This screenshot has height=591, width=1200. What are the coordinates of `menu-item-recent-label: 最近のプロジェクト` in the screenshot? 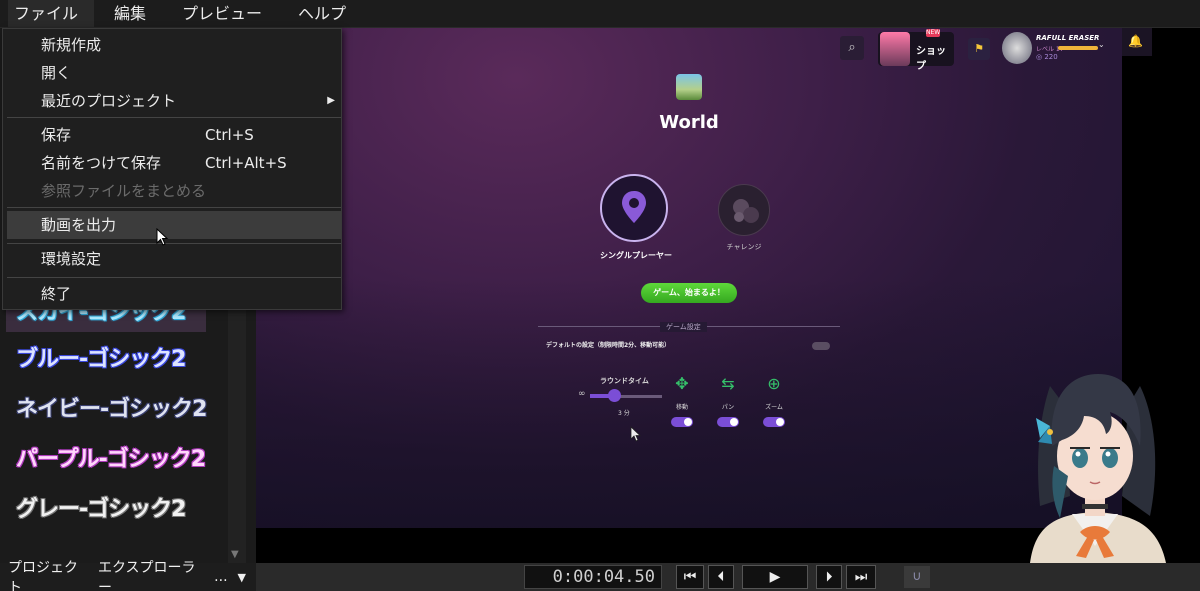 It's located at (109, 101).